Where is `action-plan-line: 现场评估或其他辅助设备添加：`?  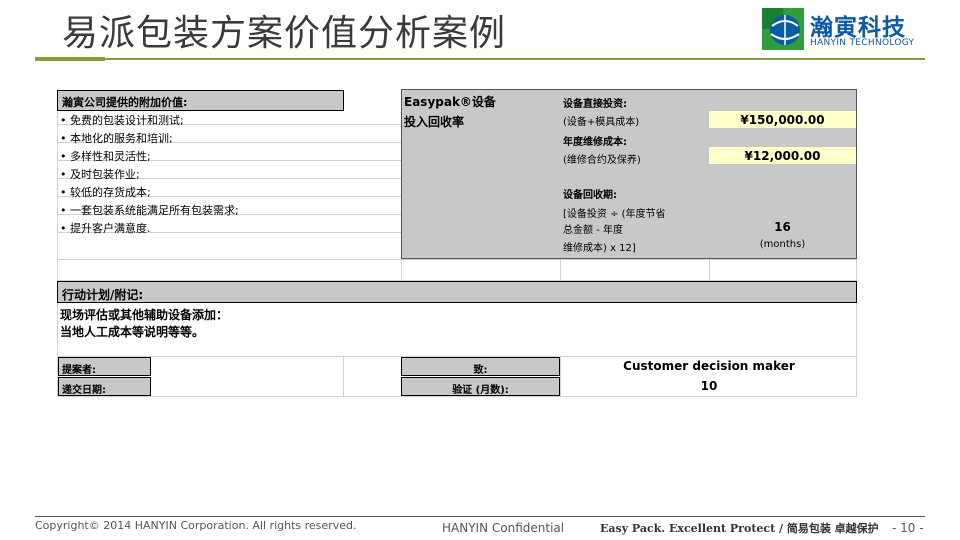 action-plan-line: 现场评估或其他辅助设备添加： is located at coordinates (144, 315).